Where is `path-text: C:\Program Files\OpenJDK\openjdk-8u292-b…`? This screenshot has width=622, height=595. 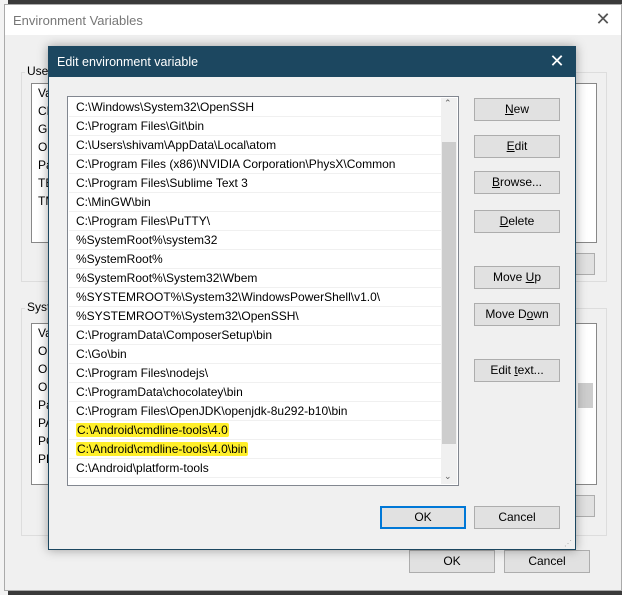
path-text: C:\Program Files\OpenJDK\openjdk-8u292-b… is located at coordinates (212, 411).